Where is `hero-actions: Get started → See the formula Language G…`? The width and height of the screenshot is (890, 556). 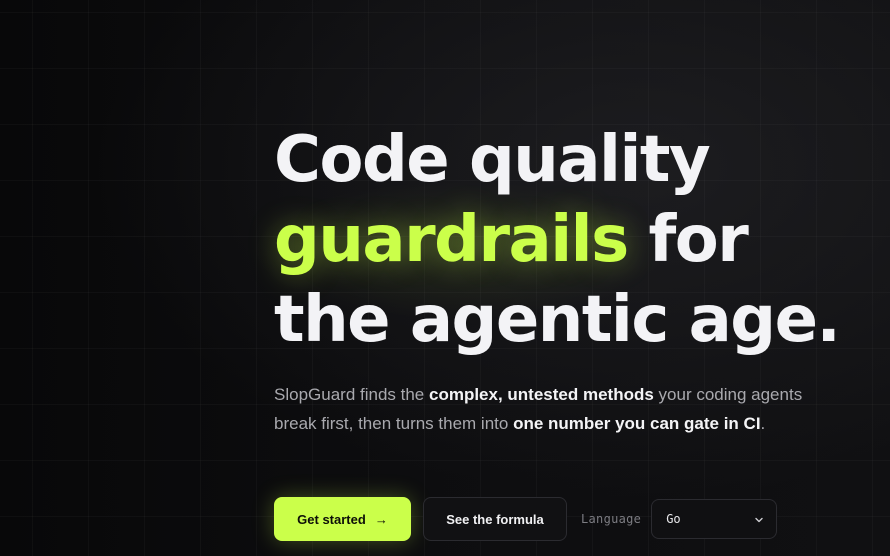 hero-actions: Get started → See the formula Language G… is located at coordinates (526, 519).